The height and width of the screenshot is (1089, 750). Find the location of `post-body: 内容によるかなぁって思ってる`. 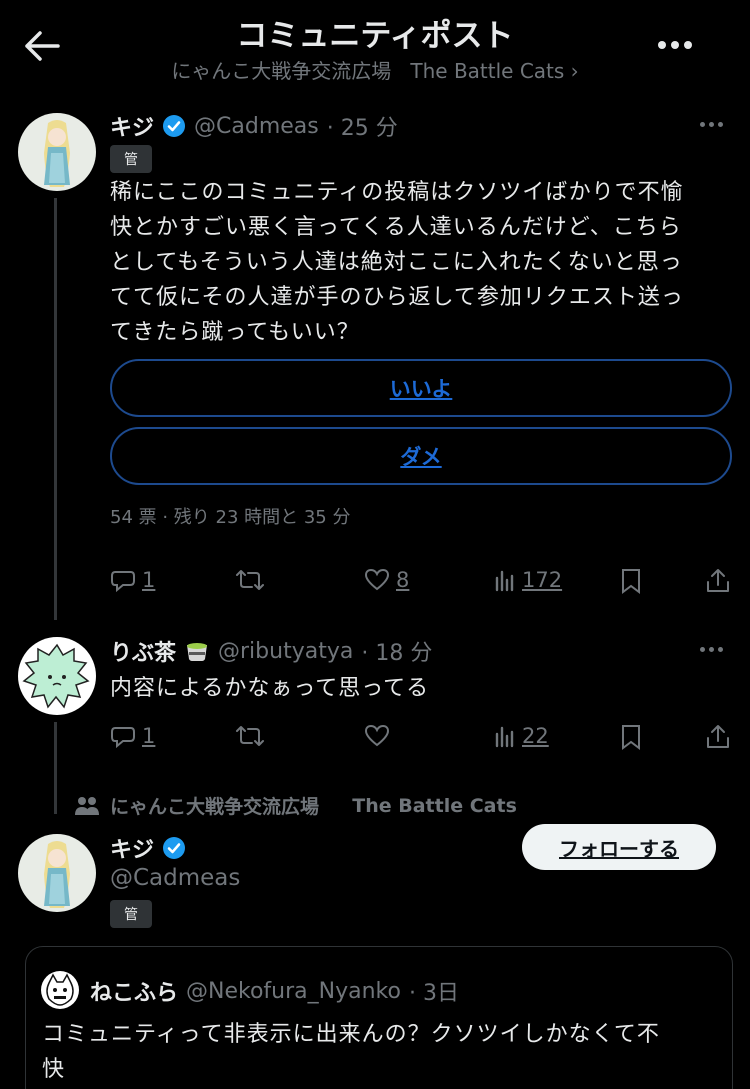

post-body: 内容によるかなぁって思ってる is located at coordinates (270, 688).